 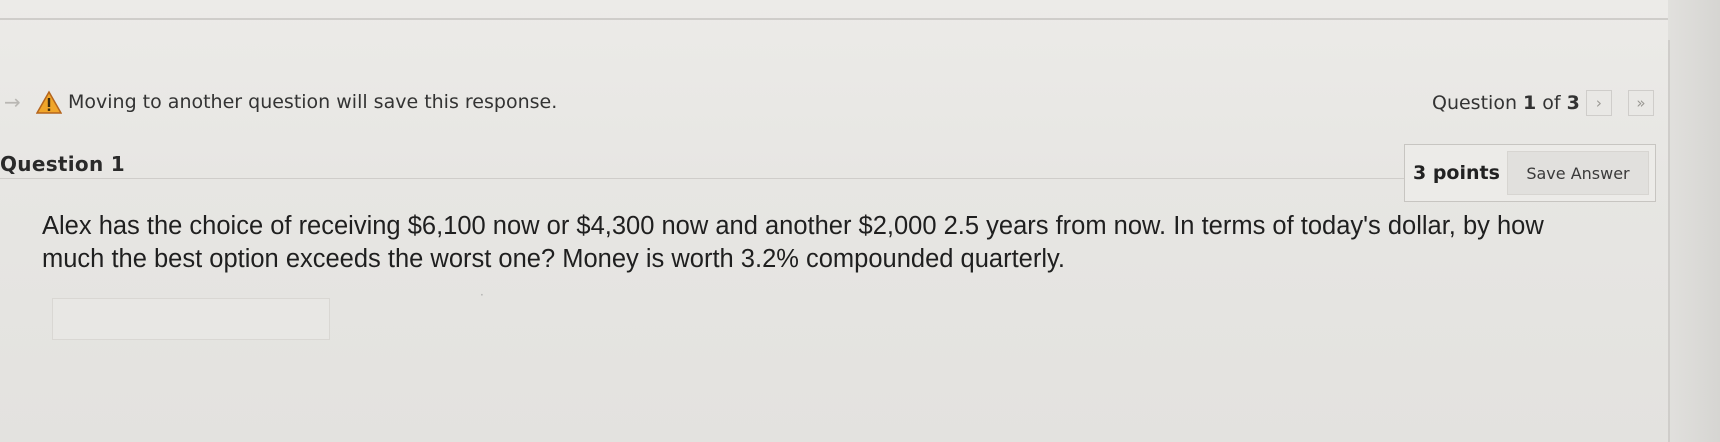 What do you see at coordinates (841, 19) in the screenshot?
I see `top-border` at bounding box center [841, 19].